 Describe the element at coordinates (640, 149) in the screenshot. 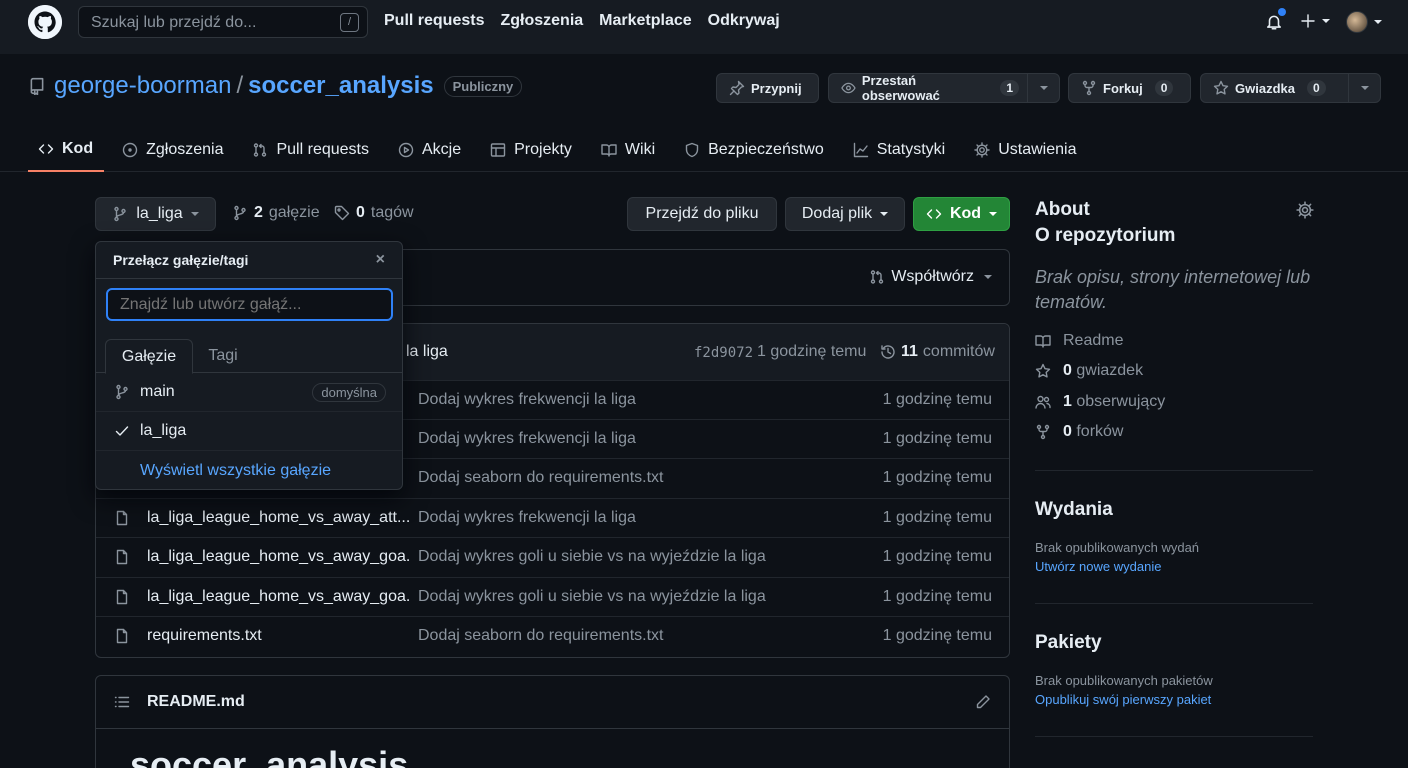

I see `tab-label: Wiki` at that location.